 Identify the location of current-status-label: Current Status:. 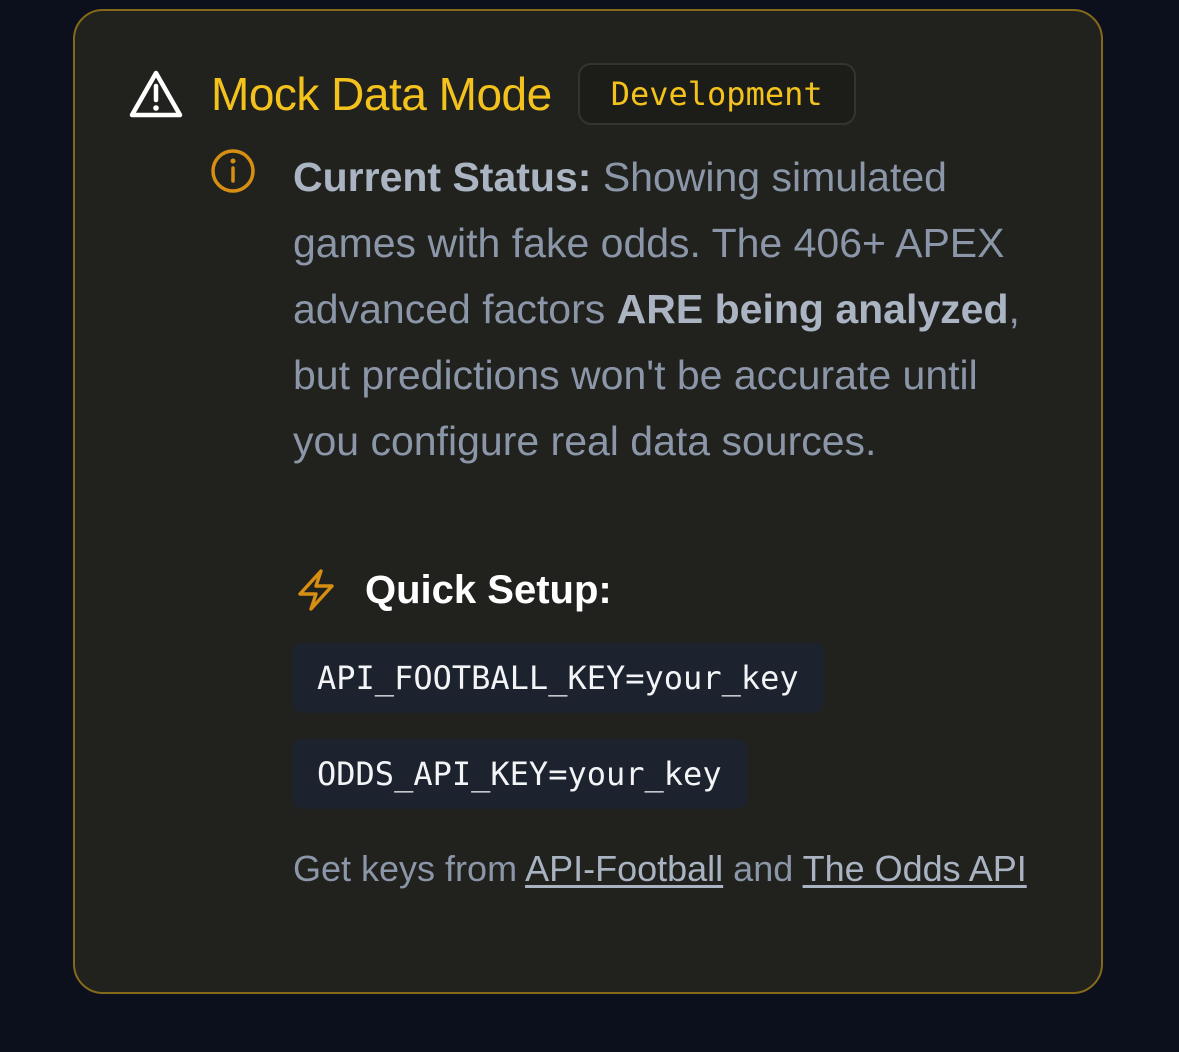
(442, 177).